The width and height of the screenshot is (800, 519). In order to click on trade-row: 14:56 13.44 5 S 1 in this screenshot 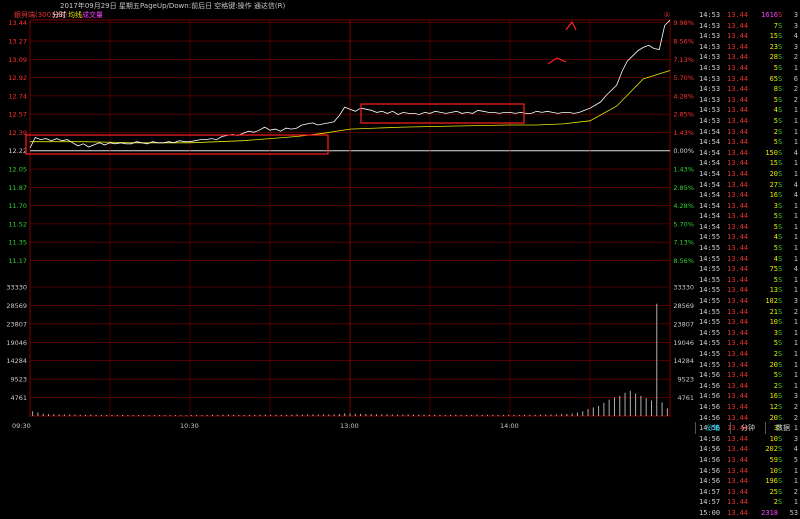, I will do `click(747, 375)`.